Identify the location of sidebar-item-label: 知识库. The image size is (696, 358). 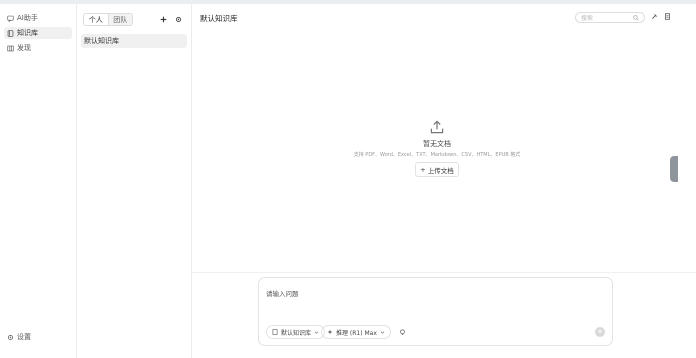
(27, 33).